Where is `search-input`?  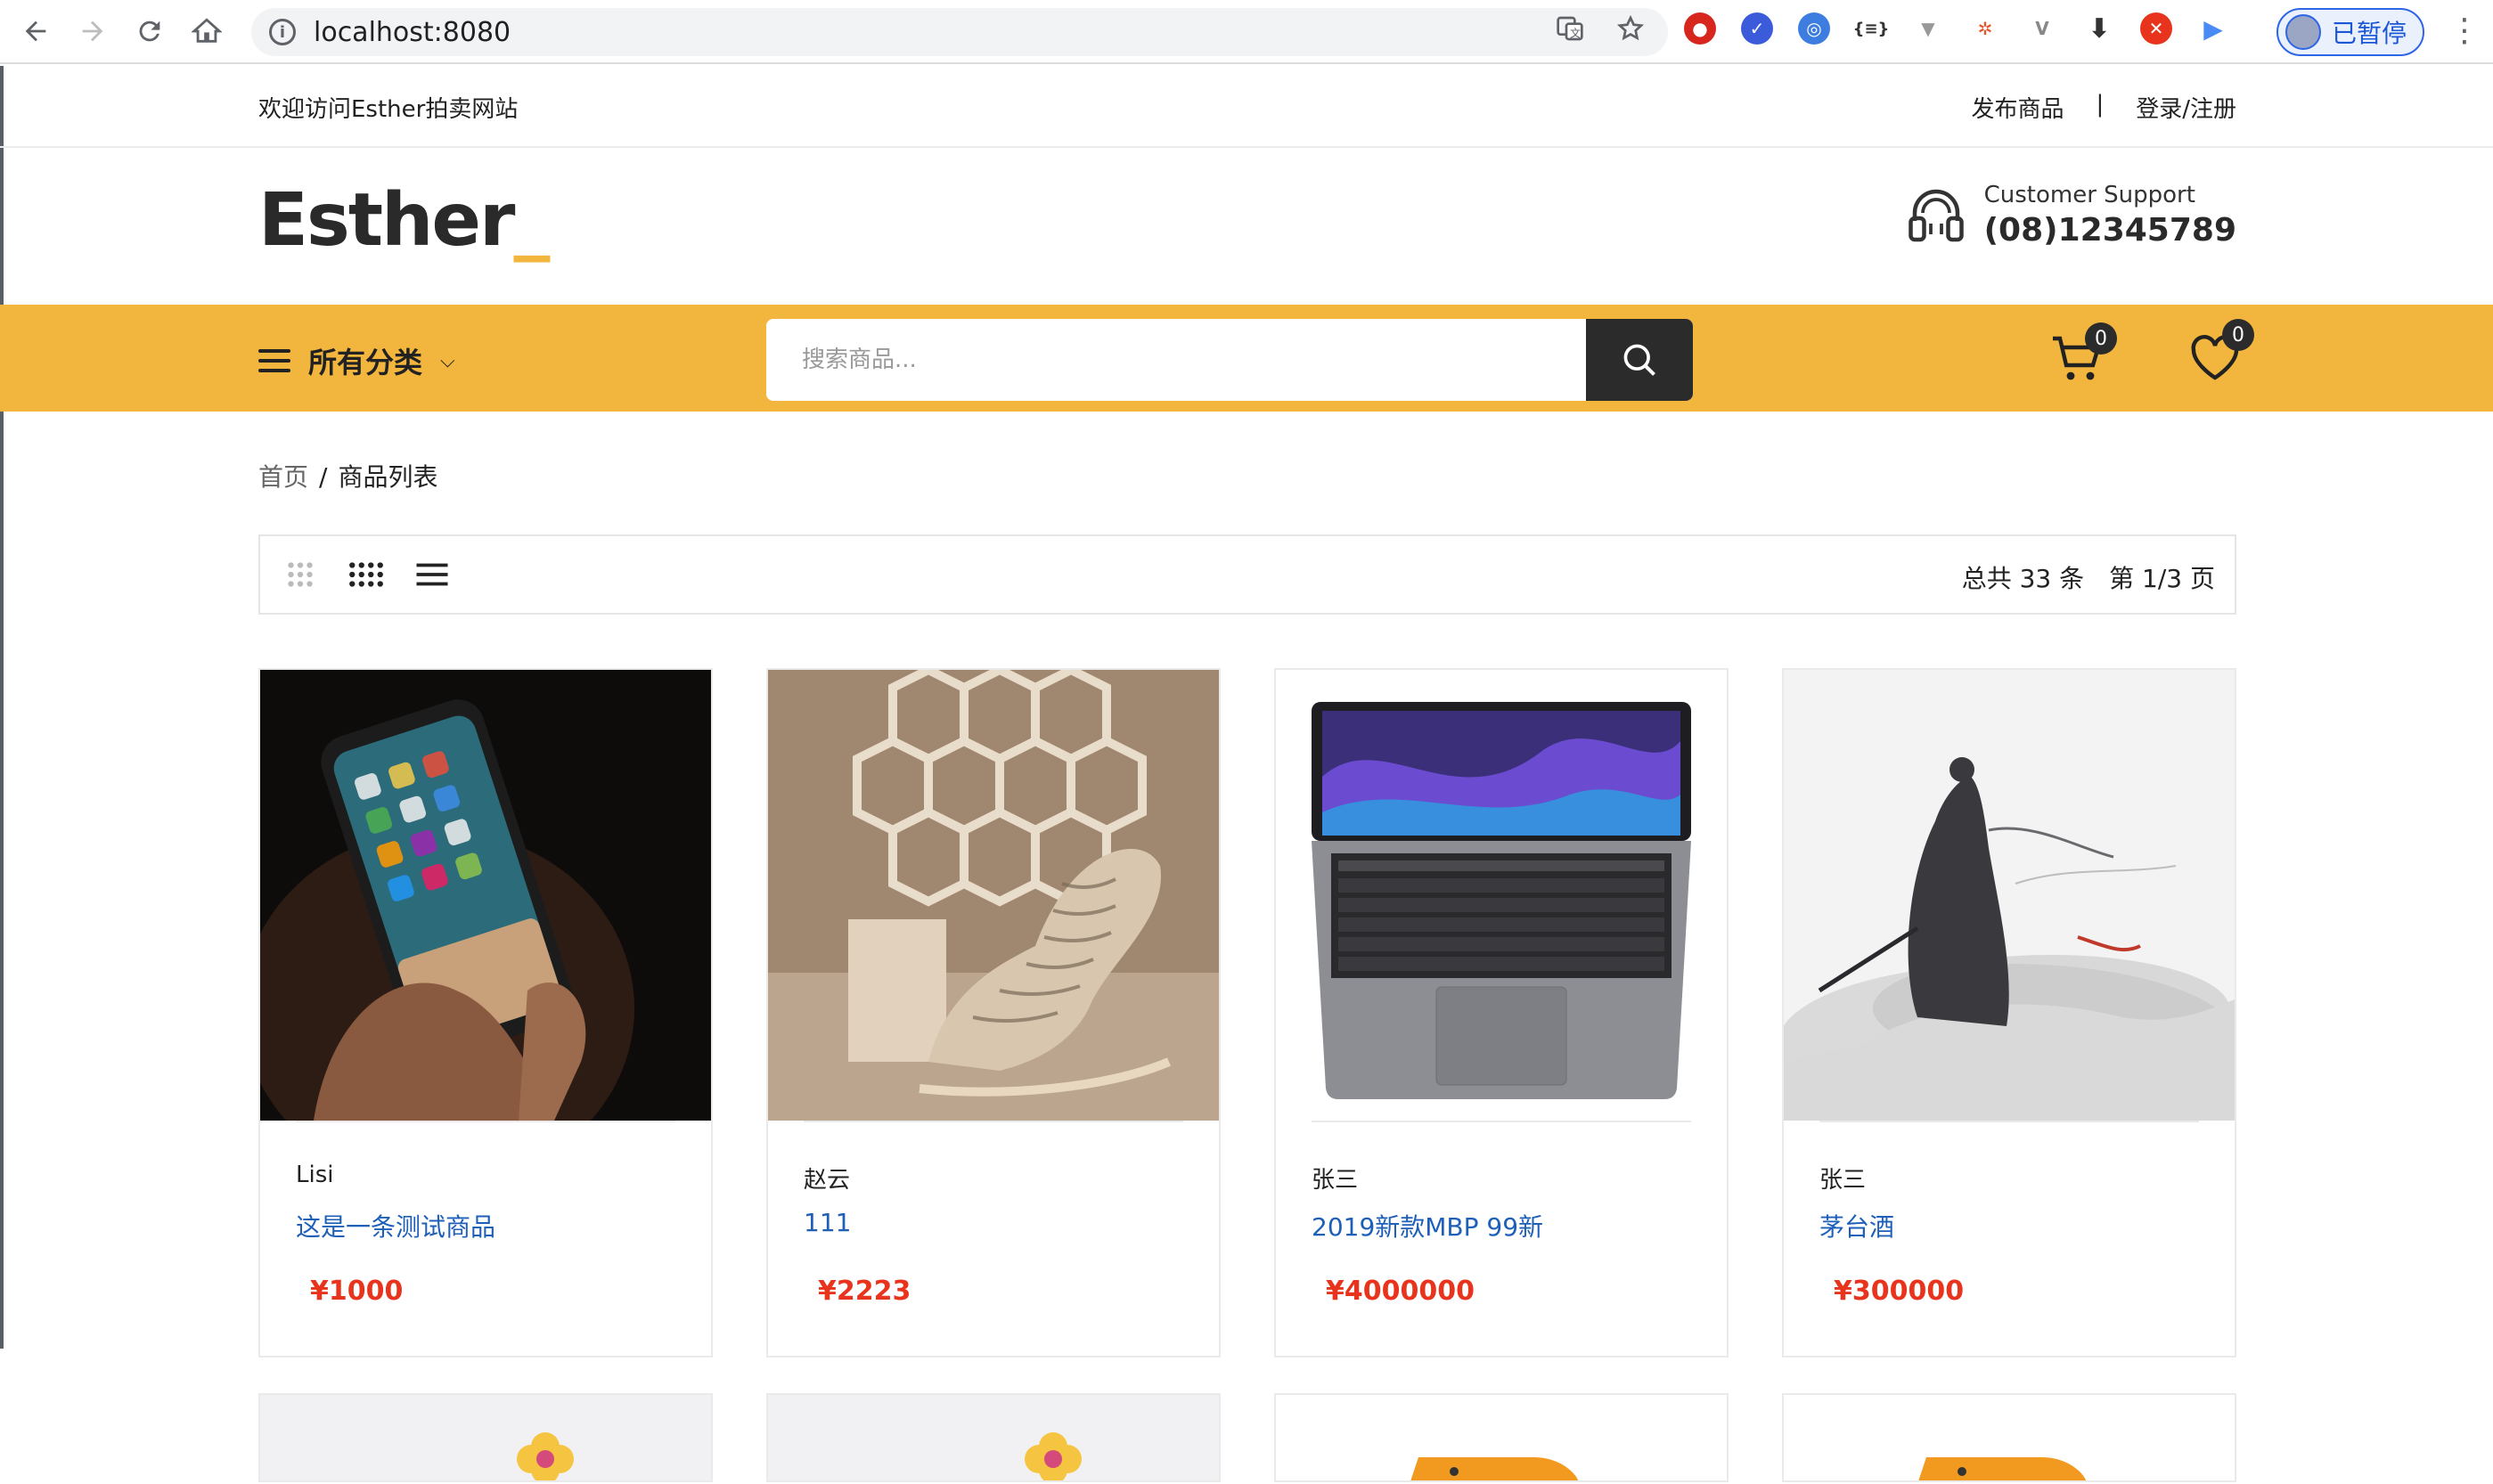
search-input is located at coordinates (1176, 360).